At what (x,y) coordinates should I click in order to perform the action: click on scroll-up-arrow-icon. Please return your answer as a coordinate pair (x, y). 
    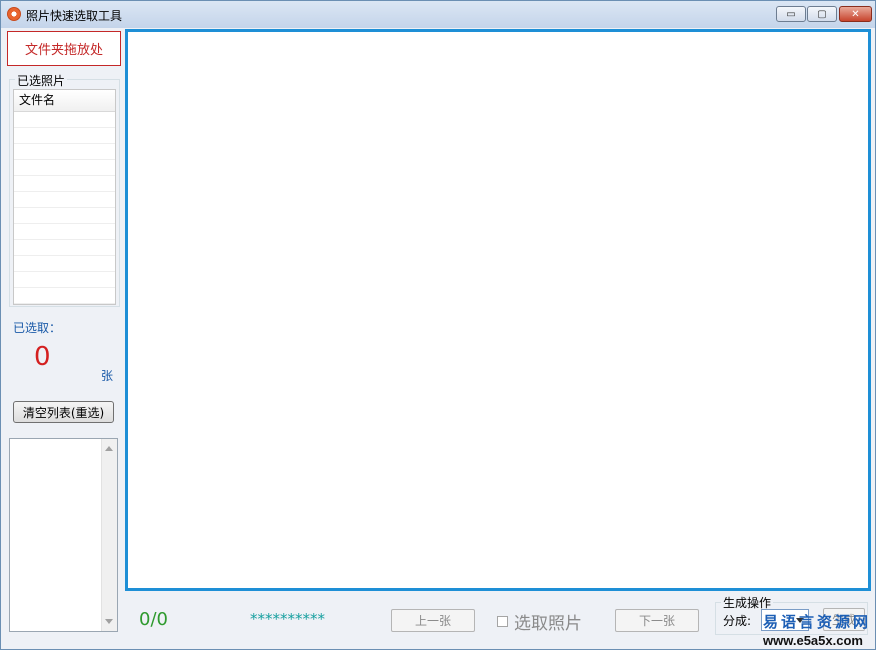
    Looking at the image, I should click on (109, 448).